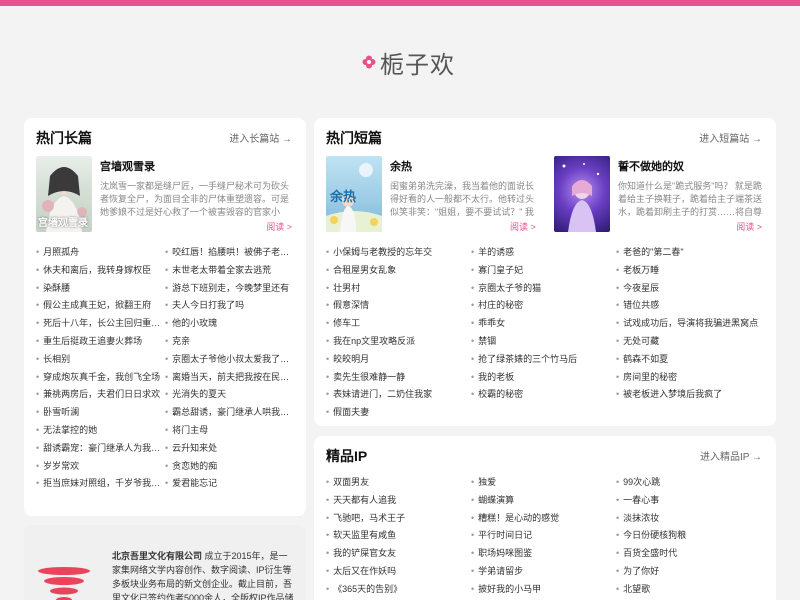 The height and width of the screenshot is (600, 800). I want to click on list-item: 今夜星辰, so click(692, 289).